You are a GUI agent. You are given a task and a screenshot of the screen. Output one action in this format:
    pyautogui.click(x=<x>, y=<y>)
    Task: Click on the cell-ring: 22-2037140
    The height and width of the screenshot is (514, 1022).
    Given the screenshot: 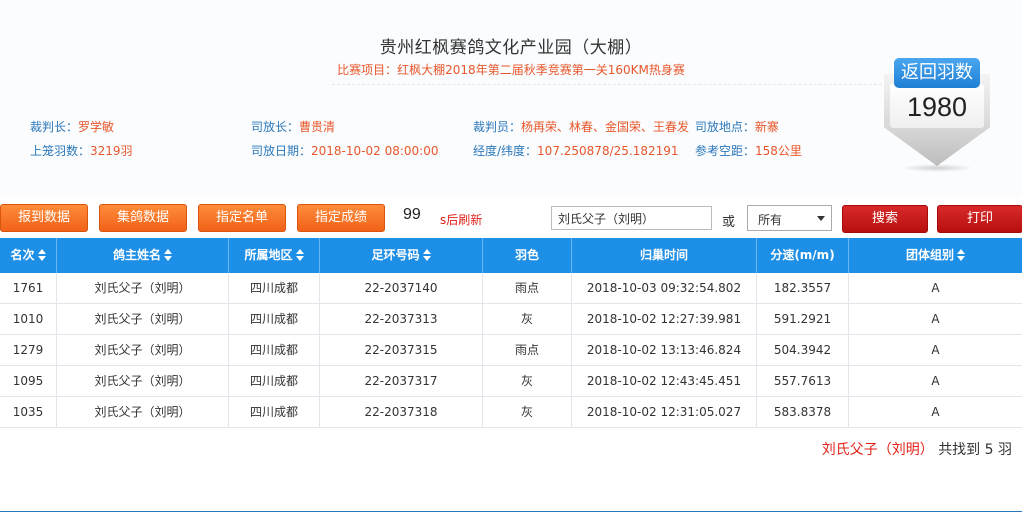 What is the action you would take?
    pyautogui.click(x=401, y=288)
    